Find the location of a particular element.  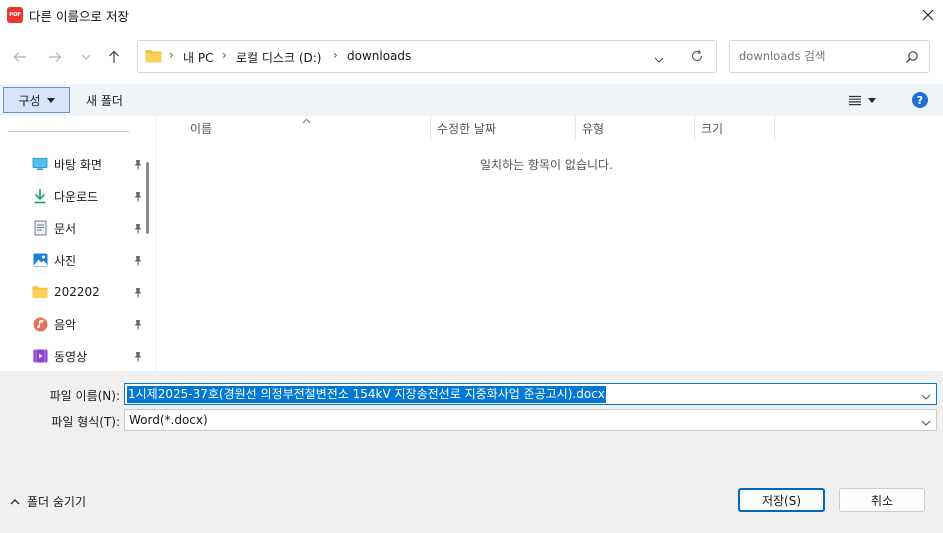

sidebar-item-label: 202202 is located at coordinates (77, 292).